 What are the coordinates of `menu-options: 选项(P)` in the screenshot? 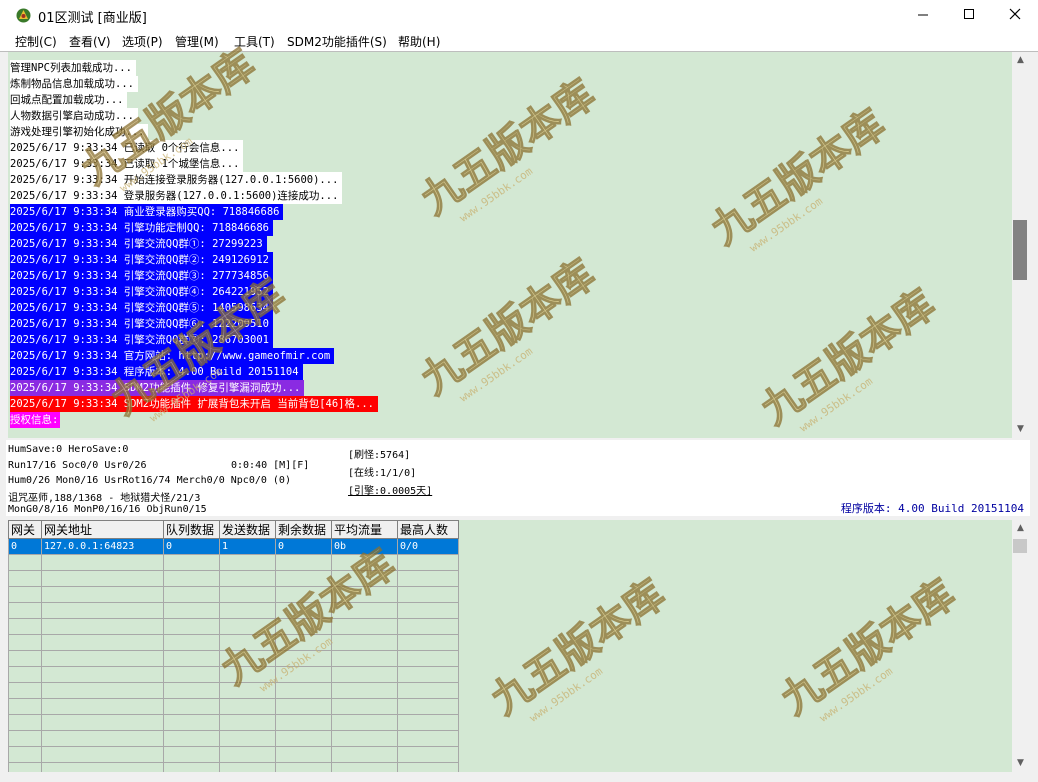 It's located at (142, 41).